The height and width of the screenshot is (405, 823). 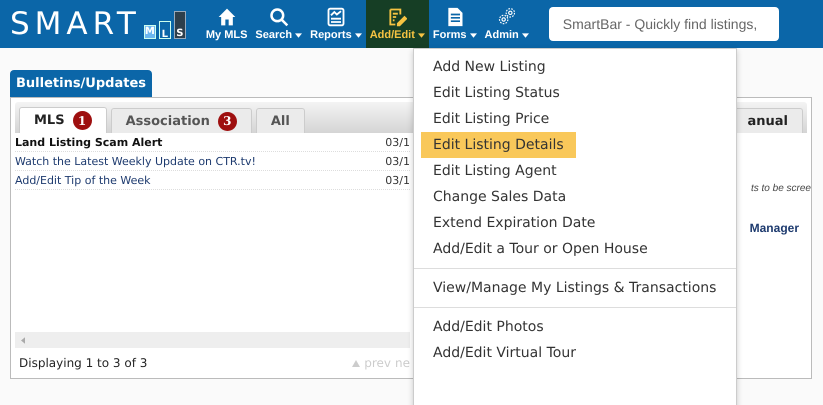 I want to click on logo-letter-tile: S, so click(x=180, y=25).